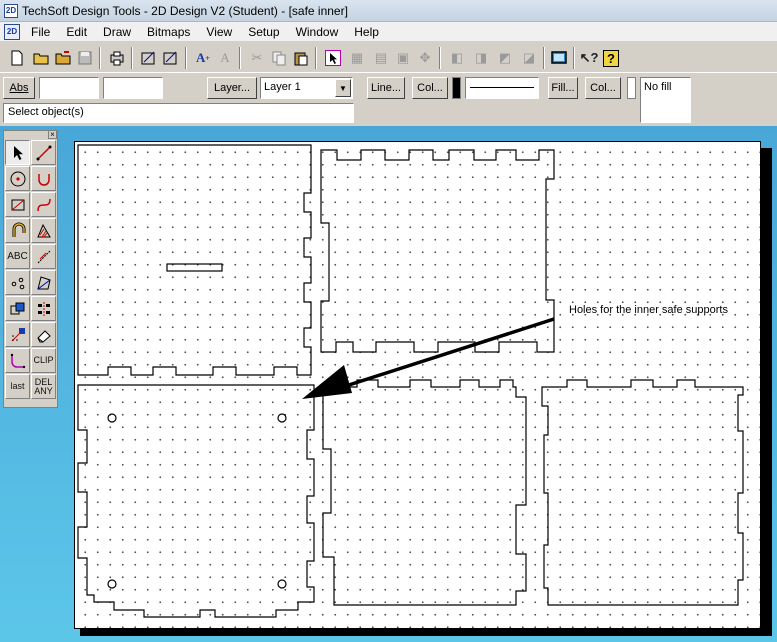 This screenshot has width=777, height=642. What do you see at coordinates (194, 267) in the screenshot?
I see `slot-hole` at bounding box center [194, 267].